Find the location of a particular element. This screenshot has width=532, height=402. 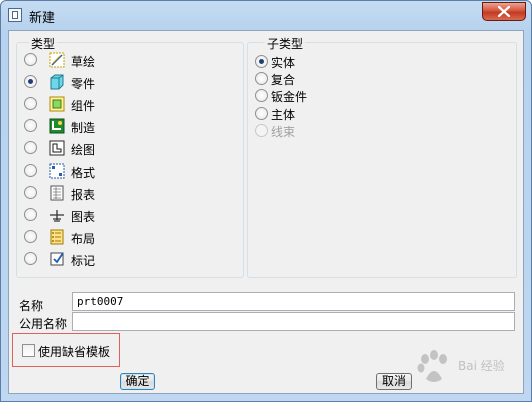

name-input: prt0007 is located at coordinates (293, 301).